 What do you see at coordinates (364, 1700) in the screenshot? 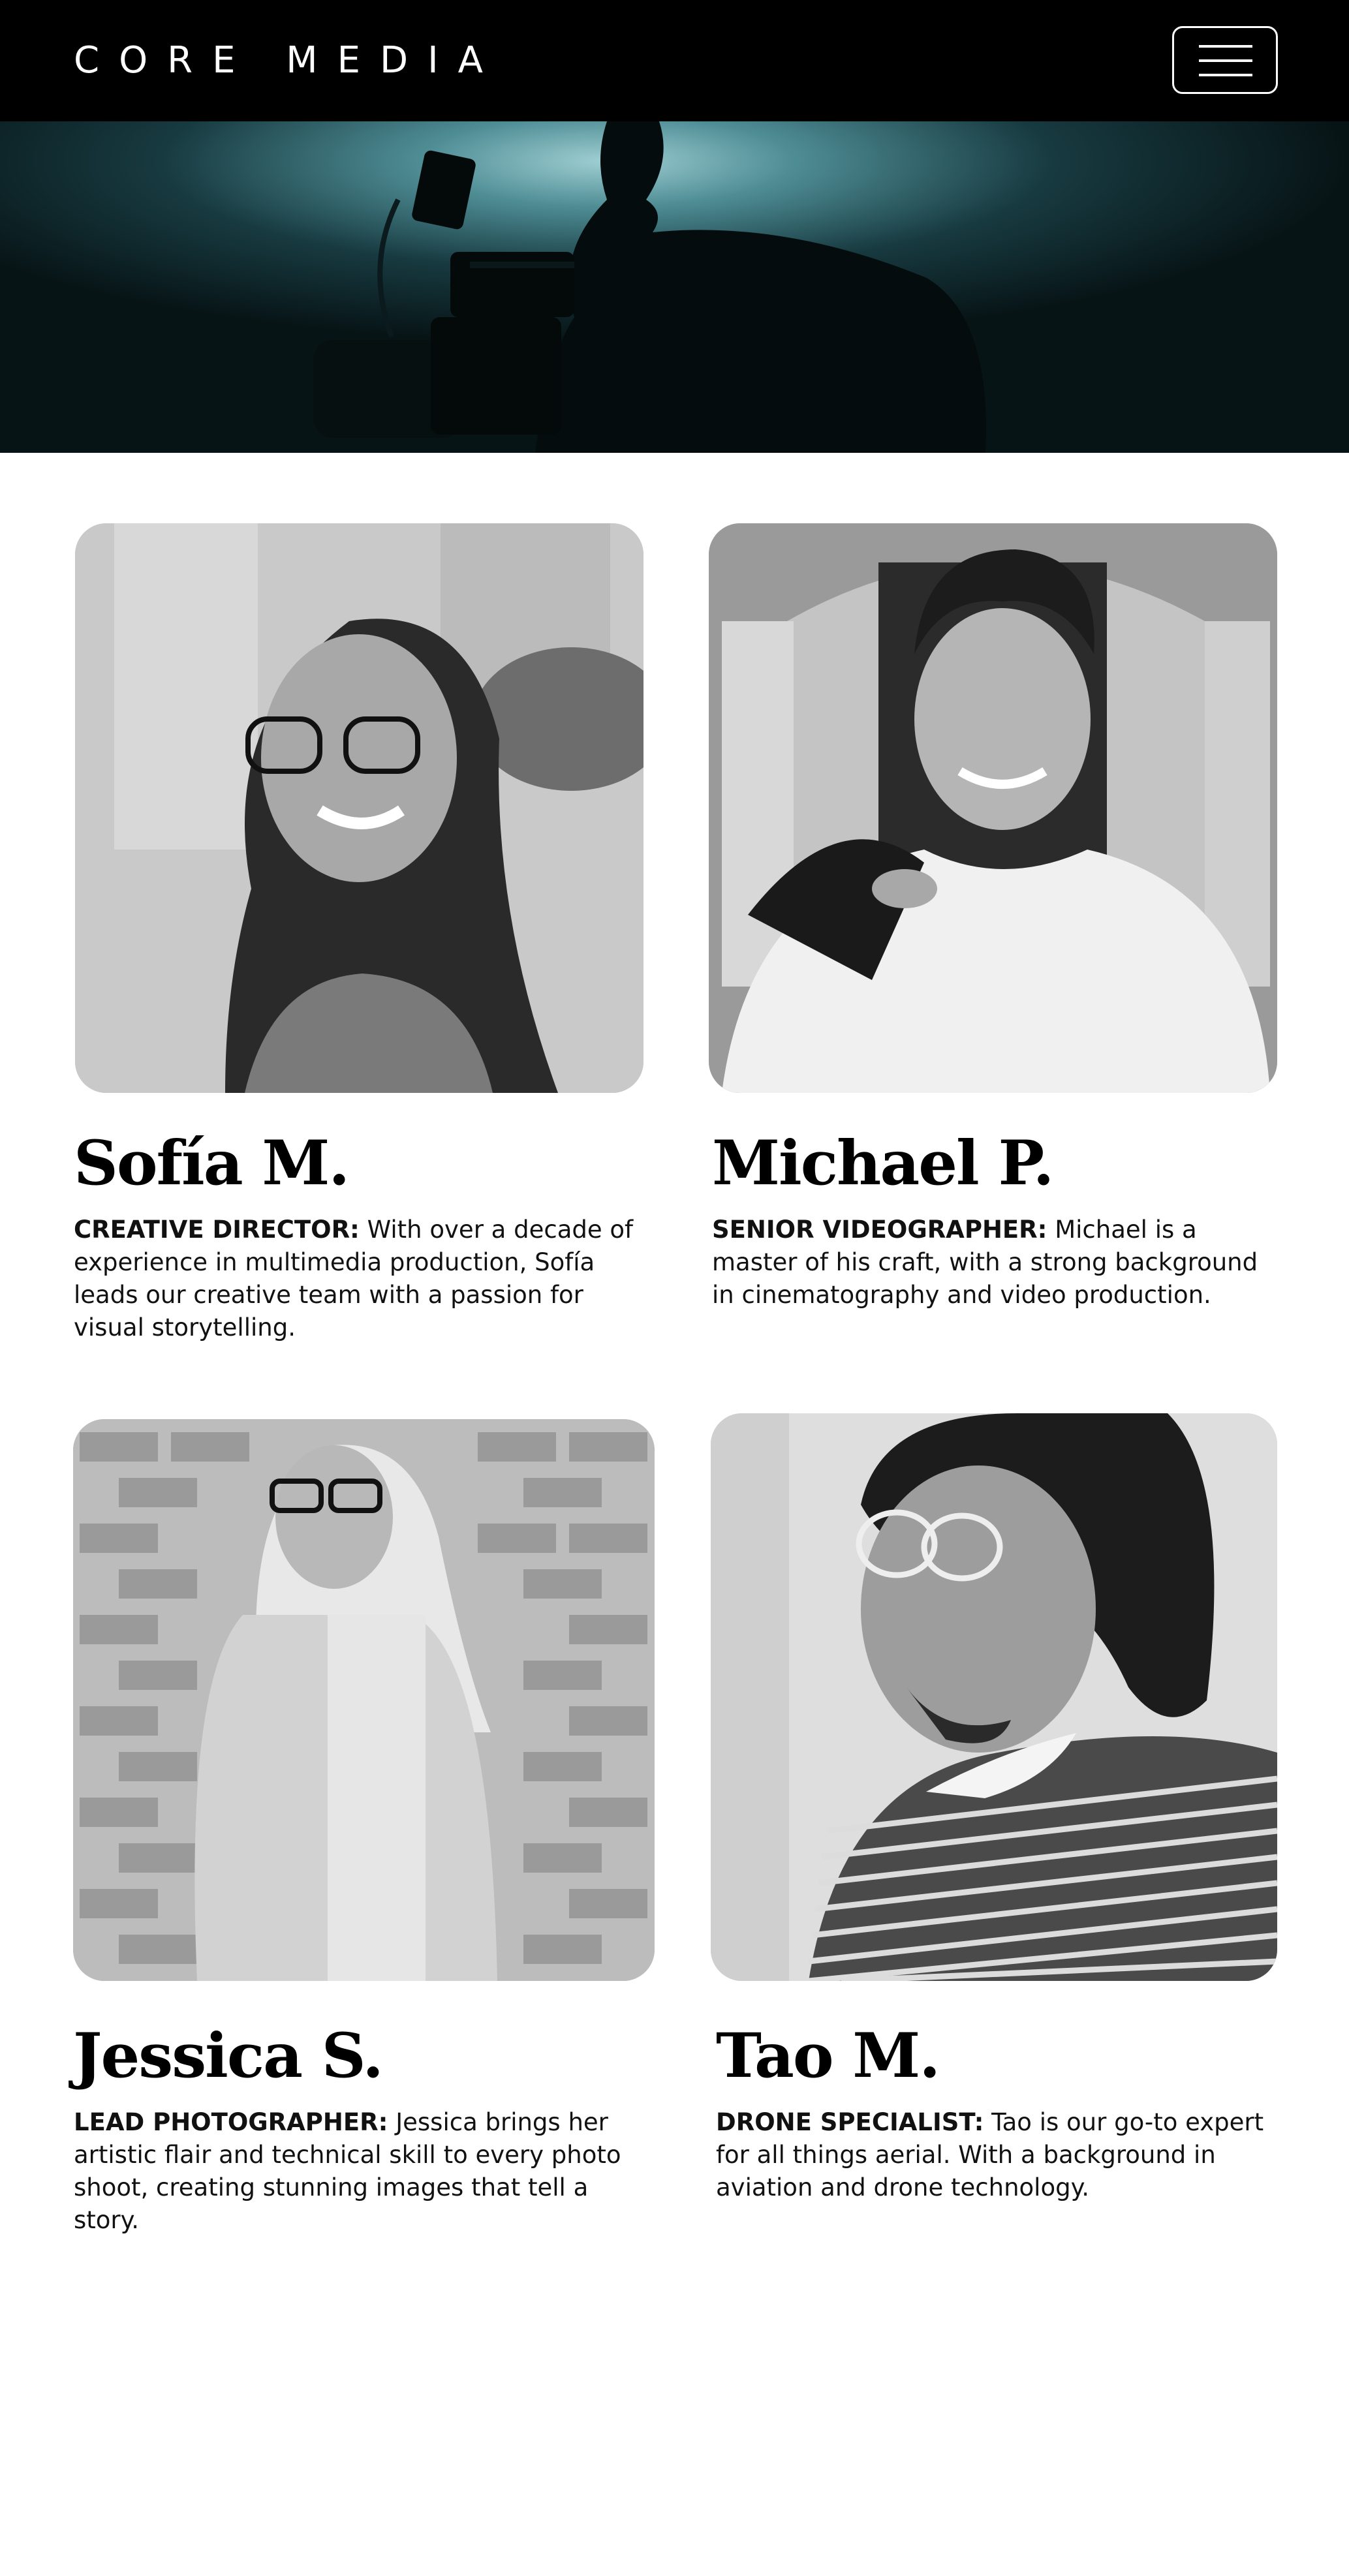
I see `portrait-jessica` at bounding box center [364, 1700].